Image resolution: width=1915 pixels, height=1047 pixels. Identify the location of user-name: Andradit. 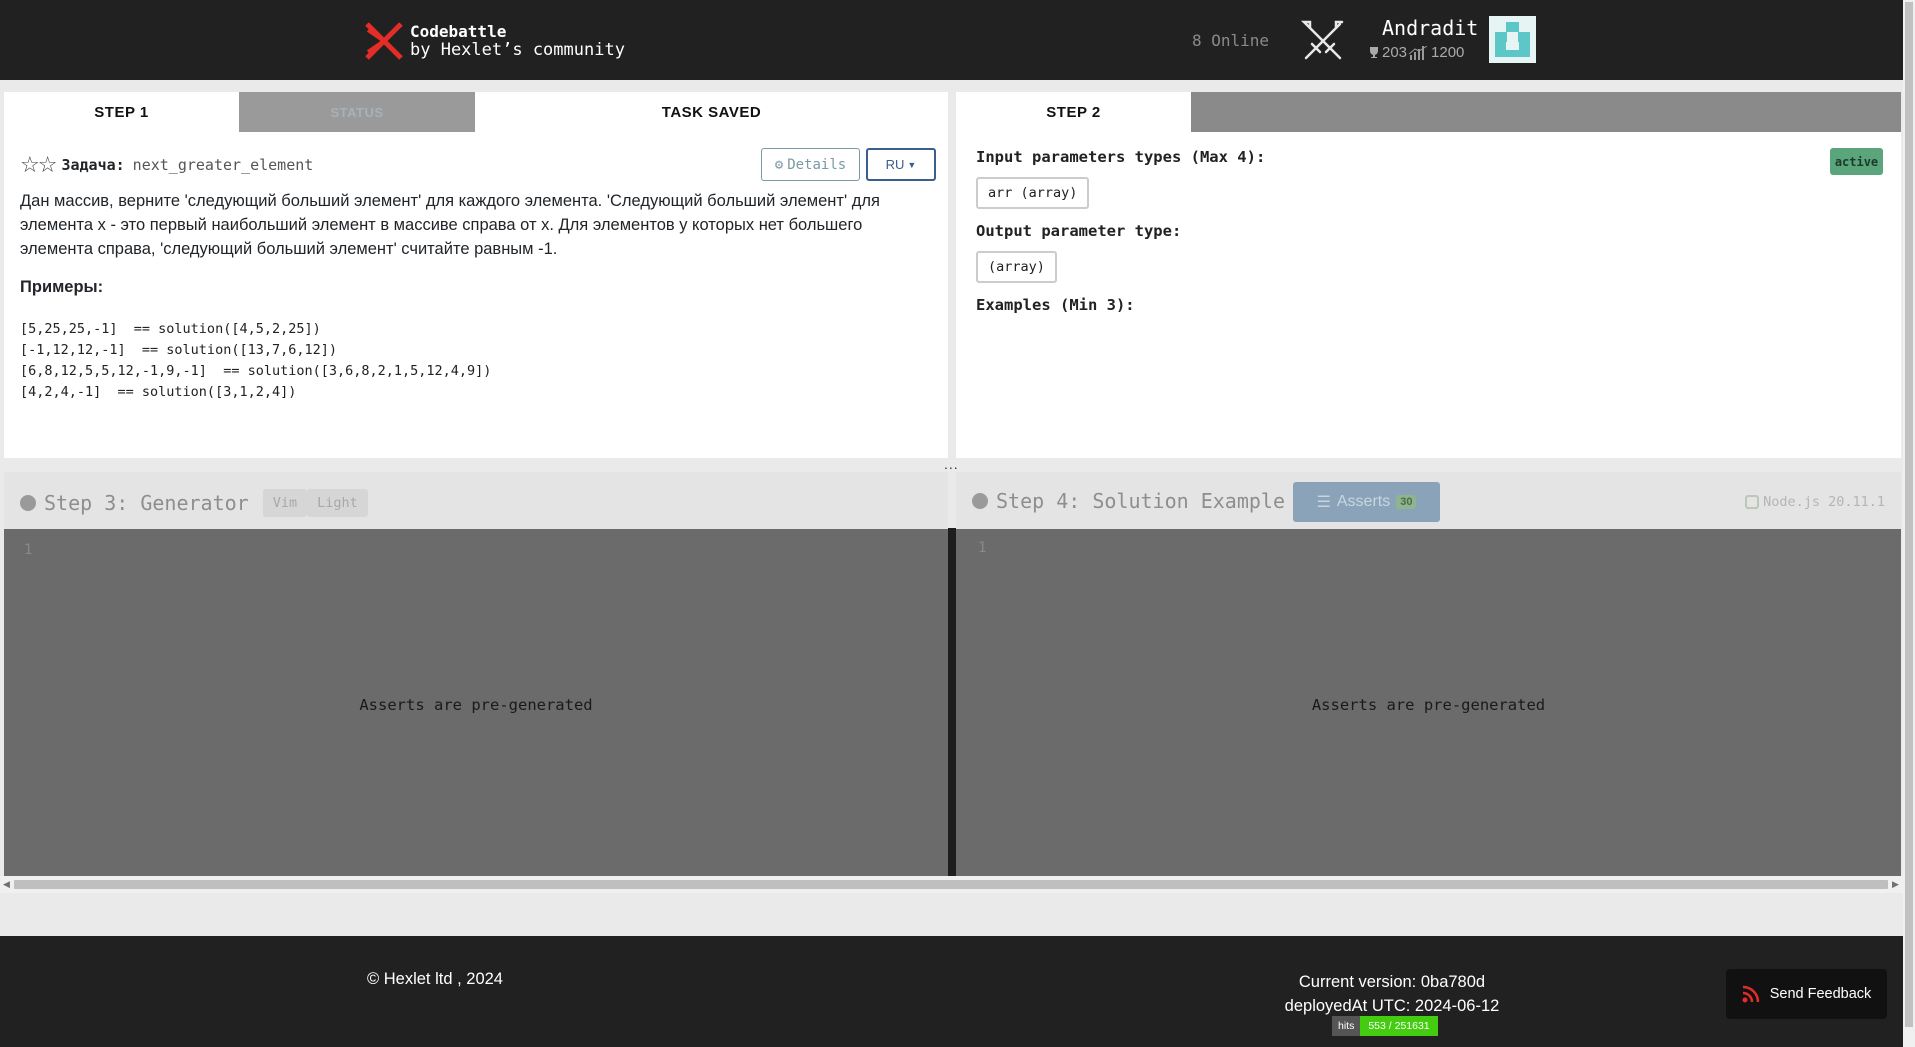
(1430, 28).